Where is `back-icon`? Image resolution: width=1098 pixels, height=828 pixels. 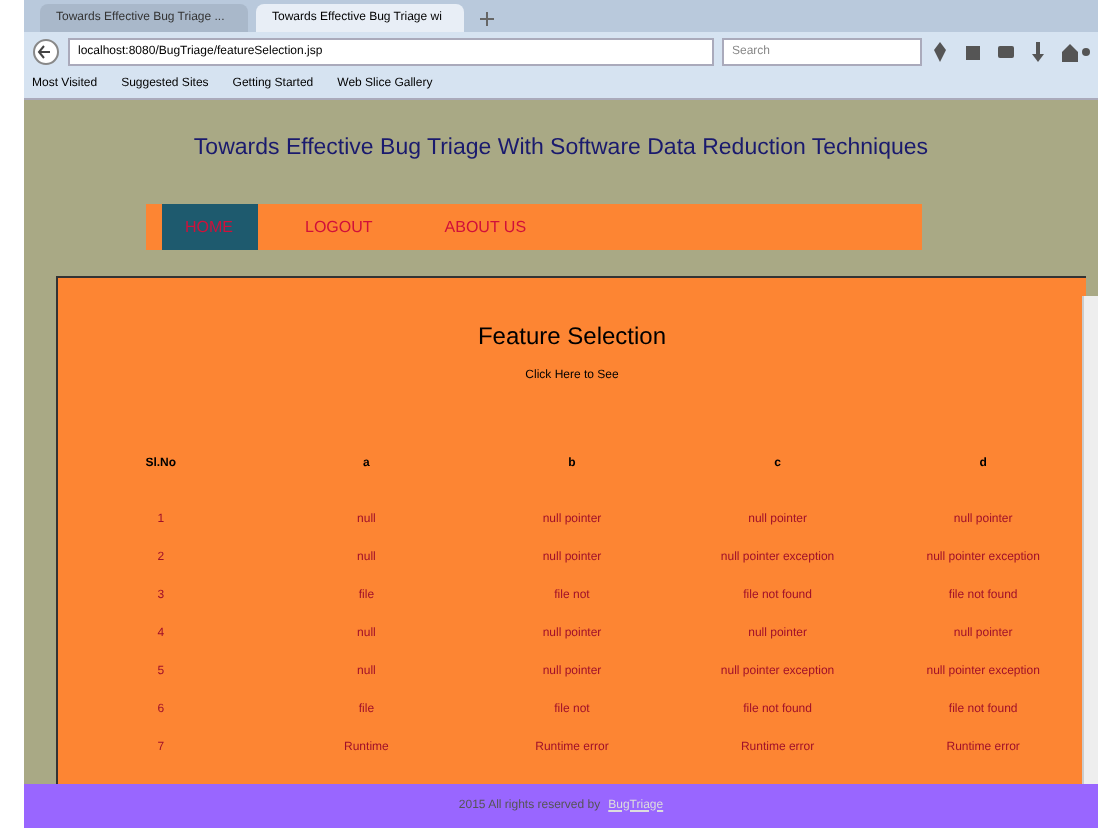
back-icon is located at coordinates (46, 52).